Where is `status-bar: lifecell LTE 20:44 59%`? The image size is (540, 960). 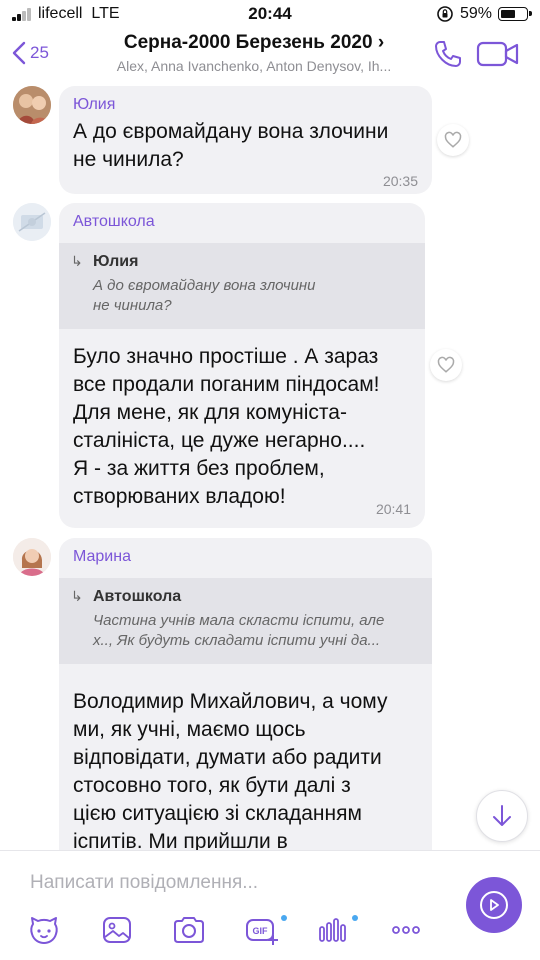 status-bar: lifecell LTE 20:44 59% is located at coordinates (270, 15).